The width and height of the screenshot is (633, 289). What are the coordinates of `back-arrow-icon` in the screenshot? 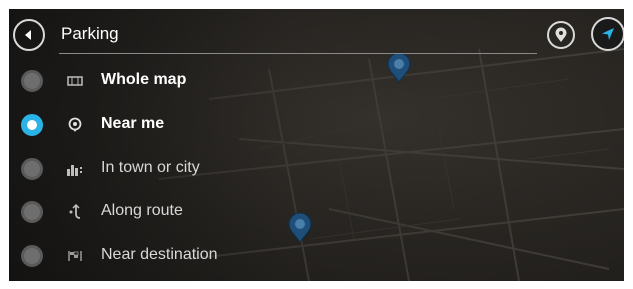 It's located at (28, 35).